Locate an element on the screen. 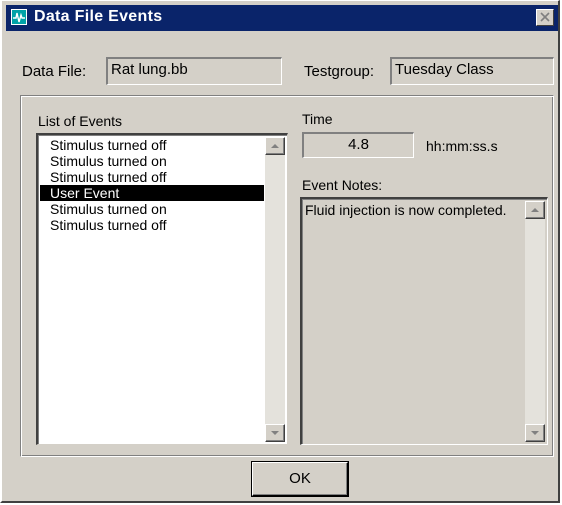  event-notes-text: Fluid injection is now completed. is located at coordinates (406, 210).